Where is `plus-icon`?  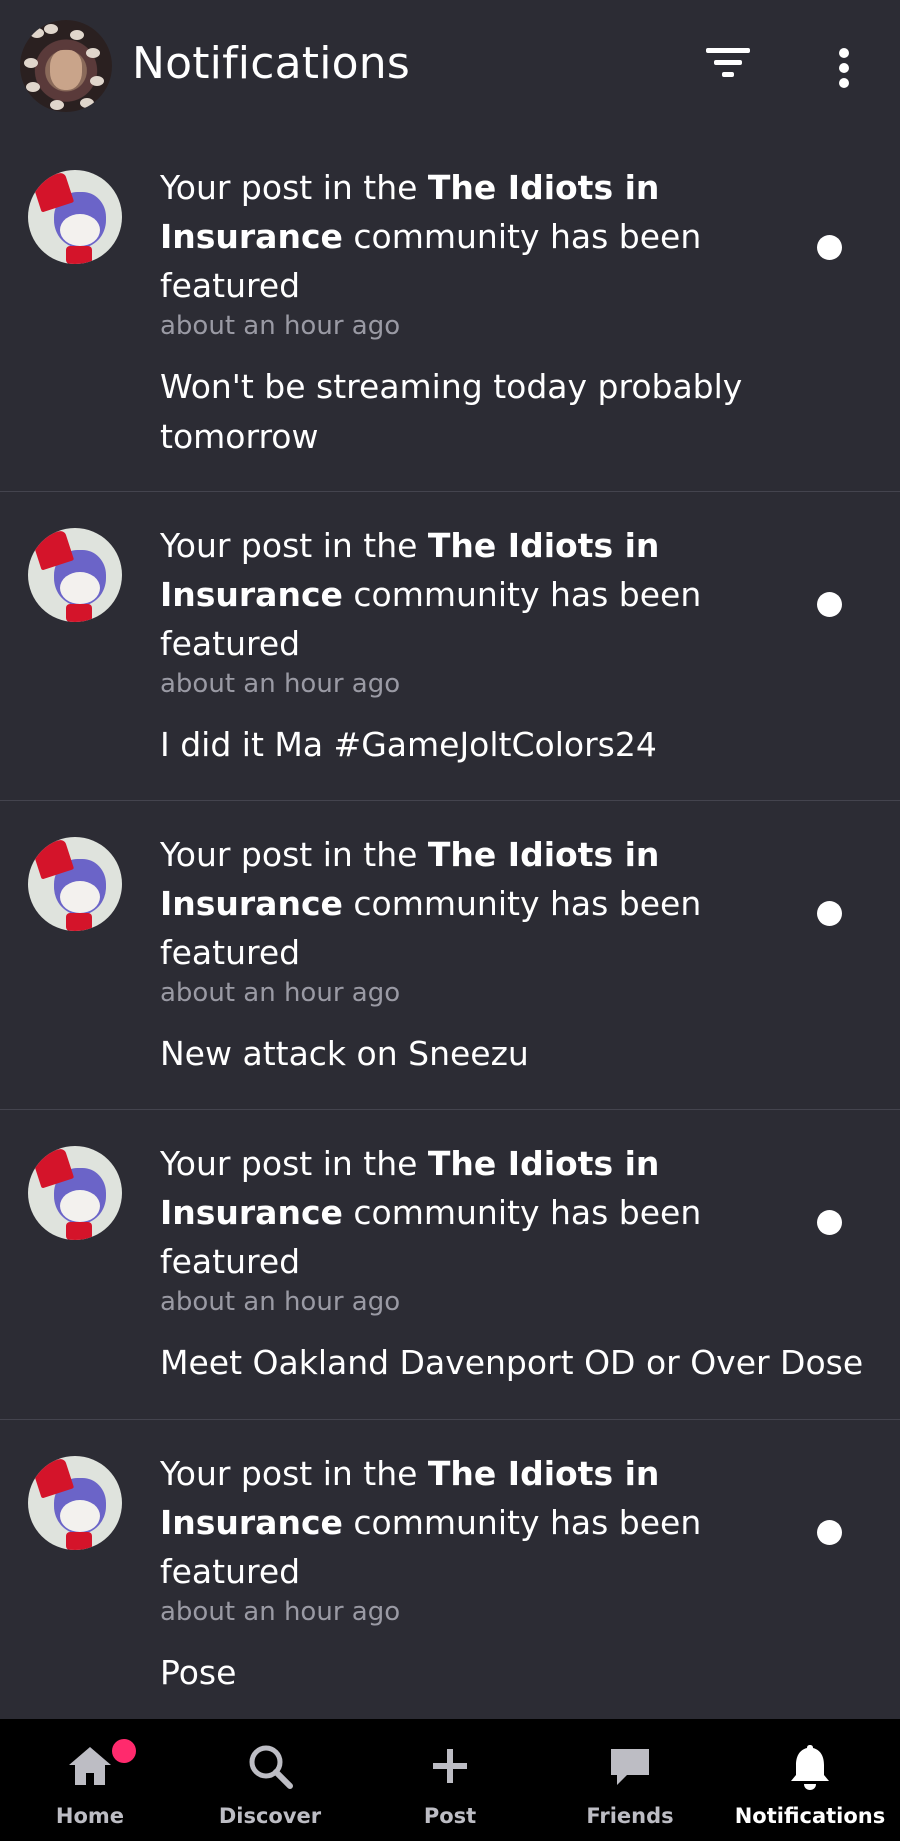 plus-icon is located at coordinates (450, 1766).